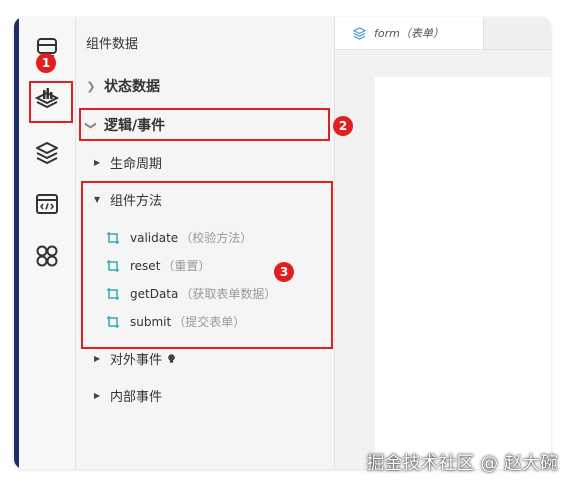  I want to click on panel-title: 组件数据, so click(112, 44).